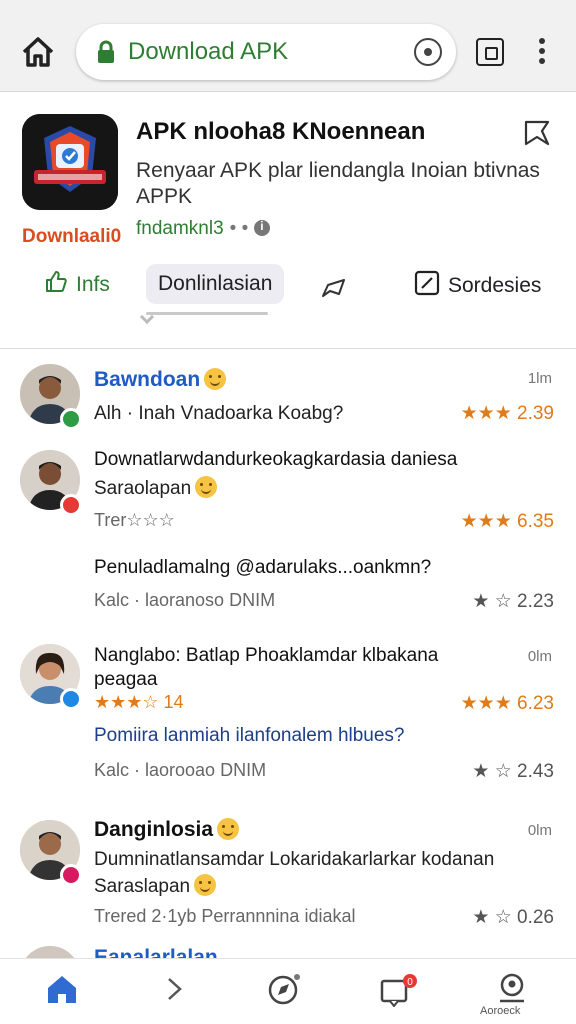  Describe the element at coordinates (207, 313) in the screenshot. I see `selected-tab-indicator` at that location.